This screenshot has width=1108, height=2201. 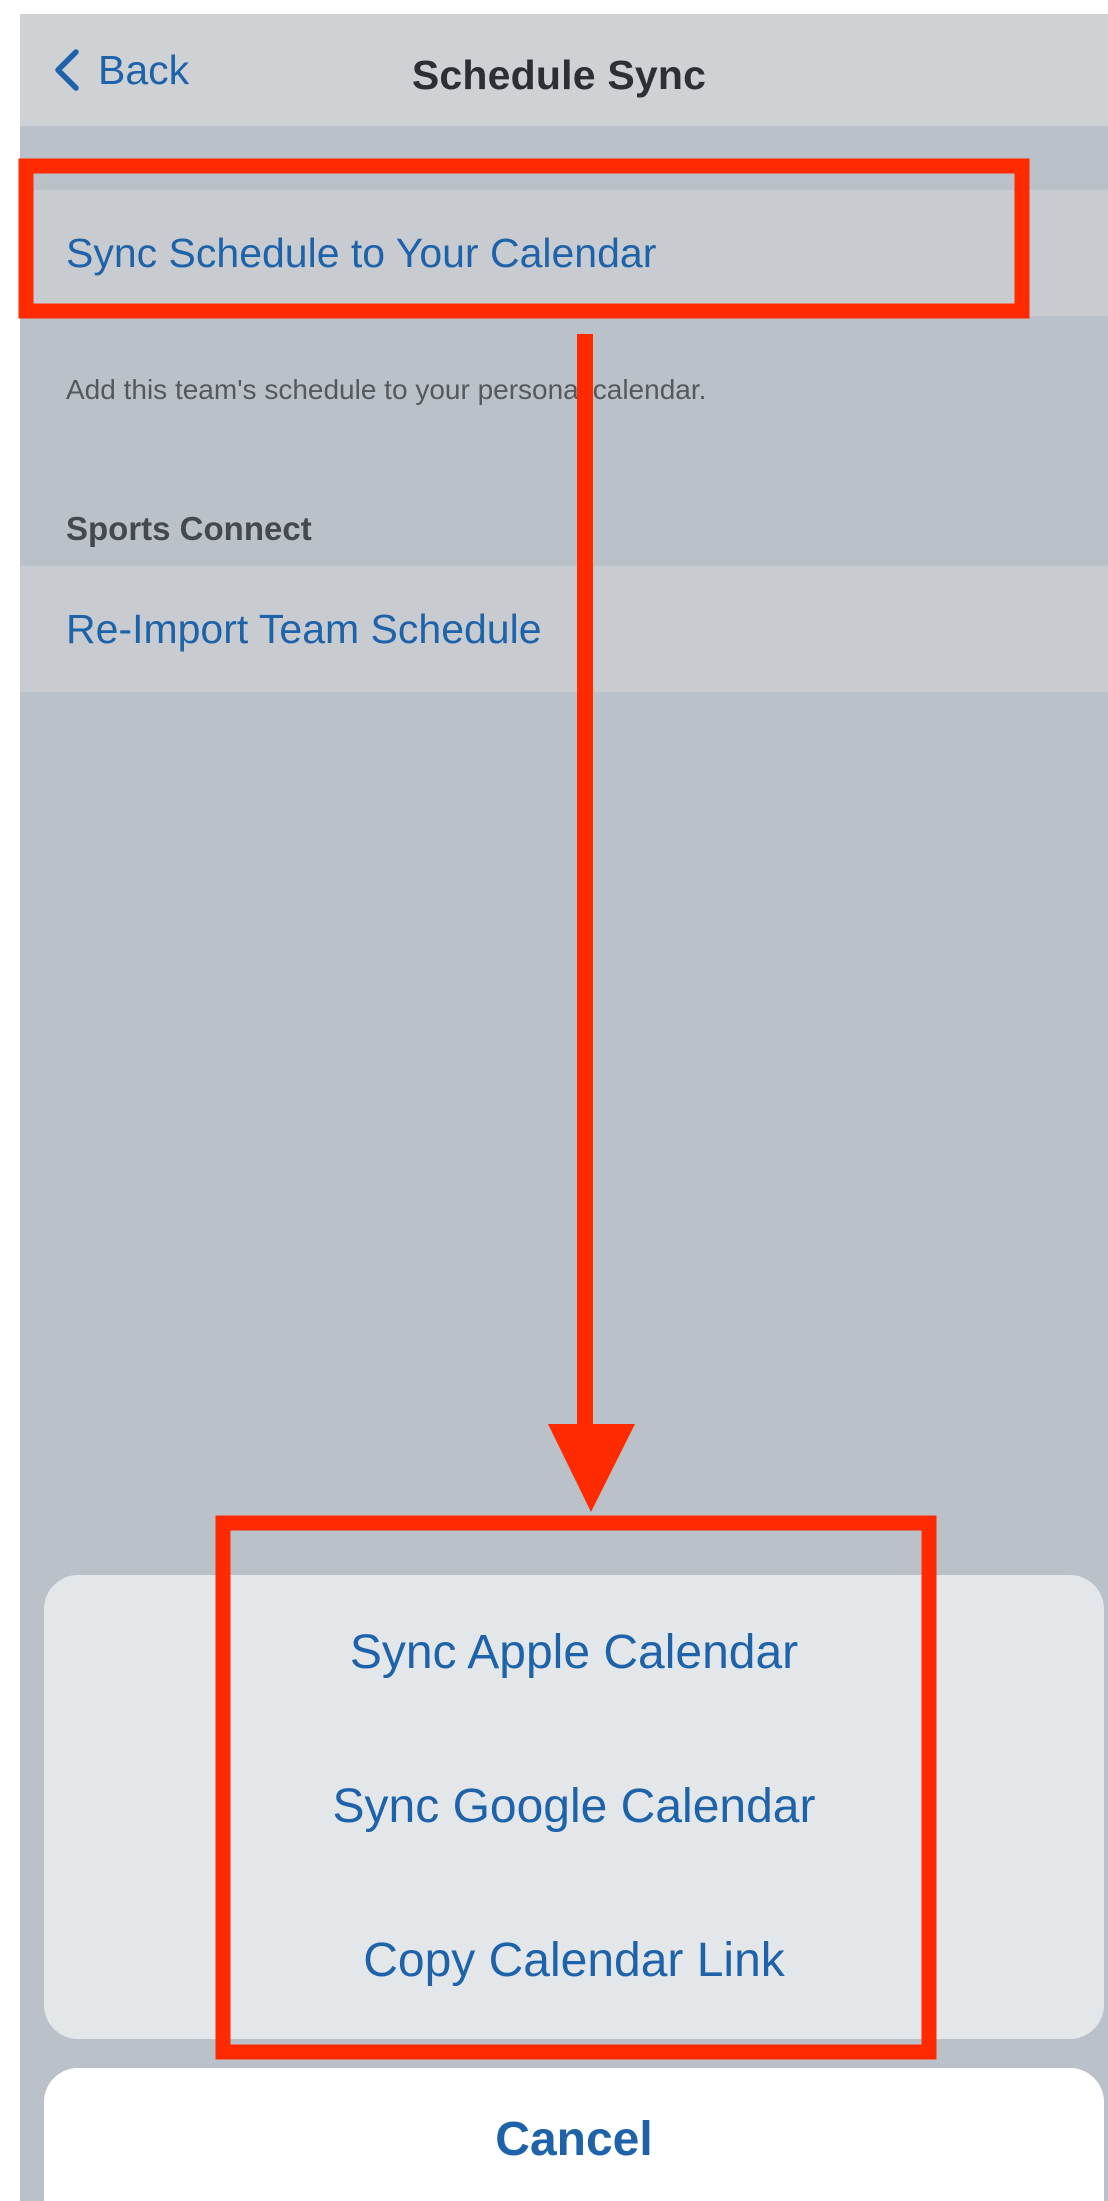 What do you see at coordinates (524, 238) in the screenshot?
I see `highlight-box-sync-row` at bounding box center [524, 238].